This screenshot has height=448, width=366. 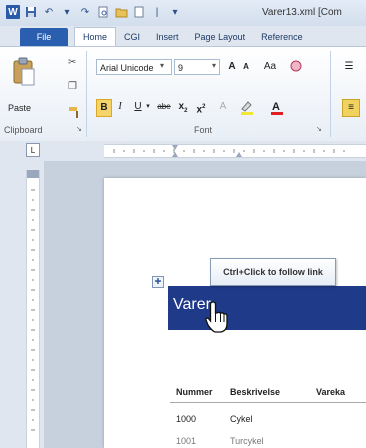 What do you see at coordinates (44, 37) in the screenshot?
I see `tab-file: File` at bounding box center [44, 37].